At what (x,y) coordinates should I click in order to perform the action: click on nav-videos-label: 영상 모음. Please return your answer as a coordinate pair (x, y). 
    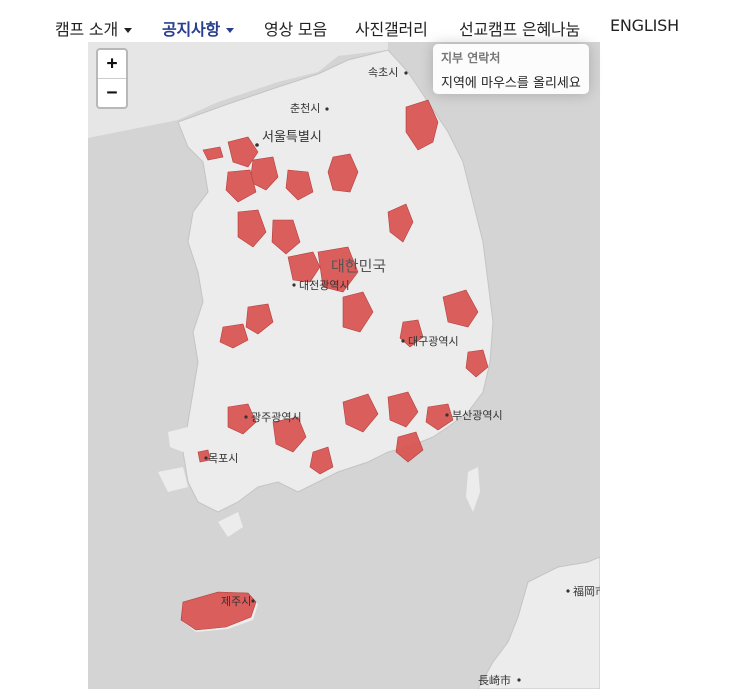
    Looking at the image, I should click on (295, 29).